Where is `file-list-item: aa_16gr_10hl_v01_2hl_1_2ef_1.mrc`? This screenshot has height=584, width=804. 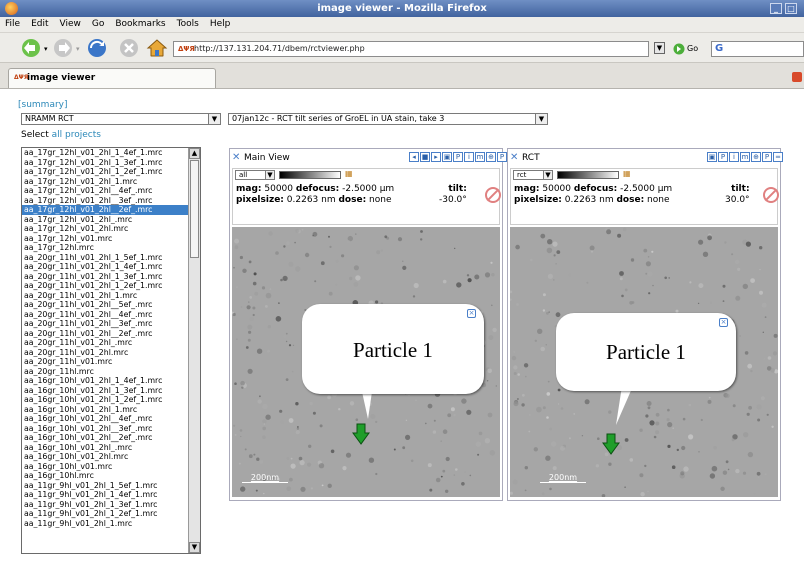 file-list-item: aa_16gr_10hl_v01_2hl_1_2ef_1.mrc is located at coordinates (105, 400).